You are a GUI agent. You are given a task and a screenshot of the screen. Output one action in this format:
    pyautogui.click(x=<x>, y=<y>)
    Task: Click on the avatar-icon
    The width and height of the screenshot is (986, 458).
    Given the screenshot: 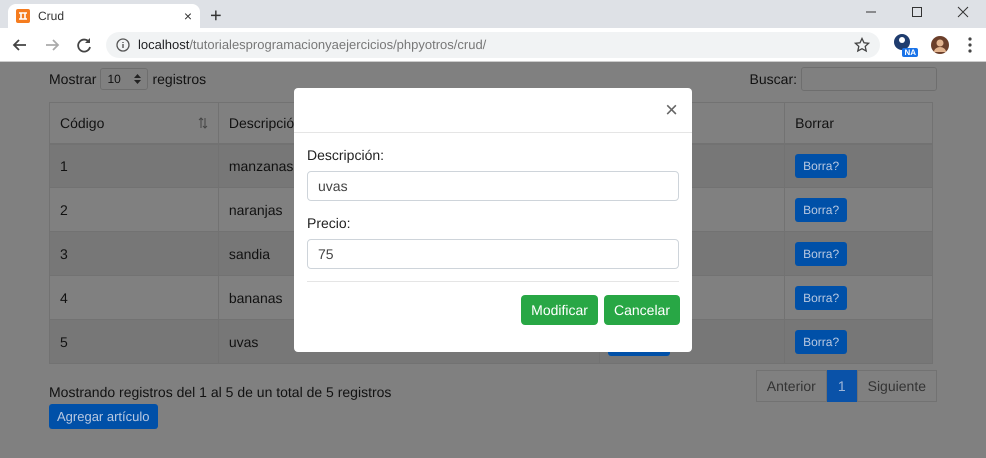 What is the action you would take?
    pyautogui.click(x=940, y=44)
    